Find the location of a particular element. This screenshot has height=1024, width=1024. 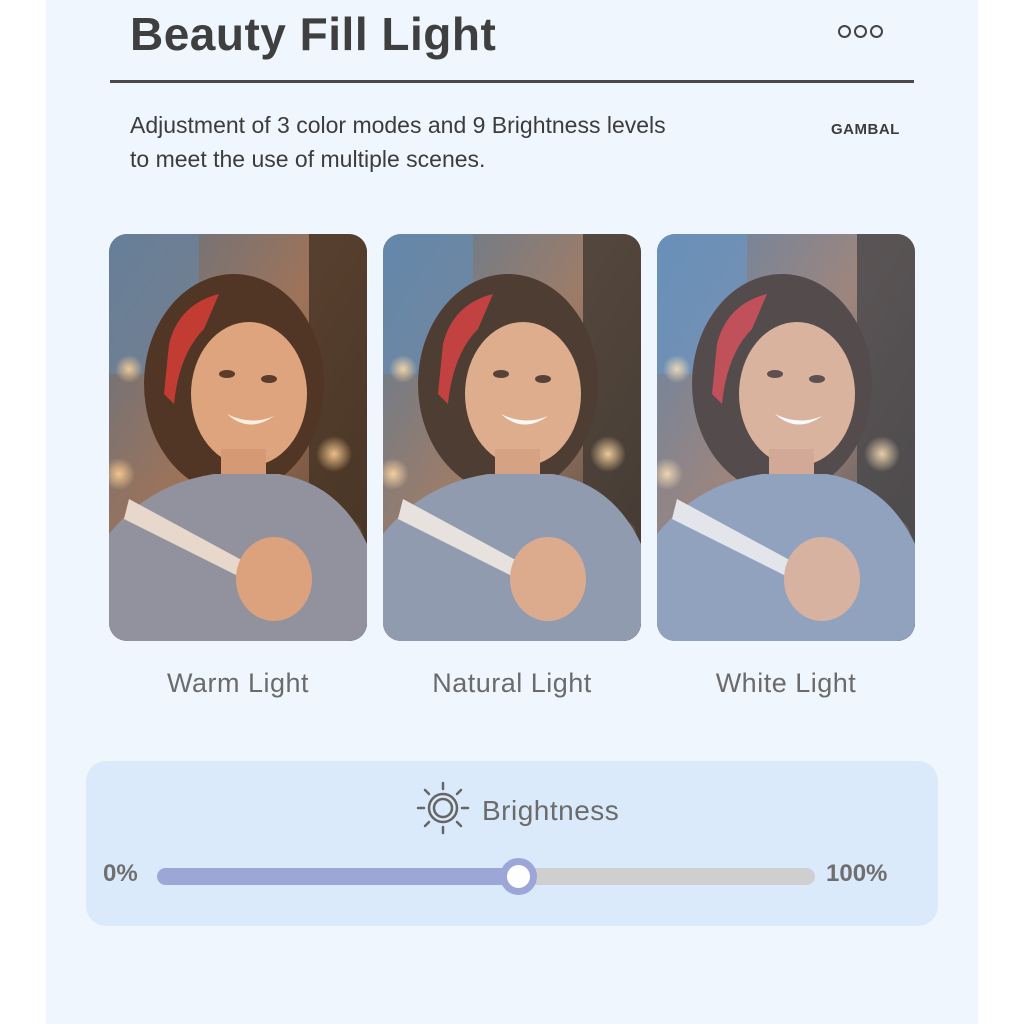

brightness-header: Brightness is located at coordinates (517, 810).